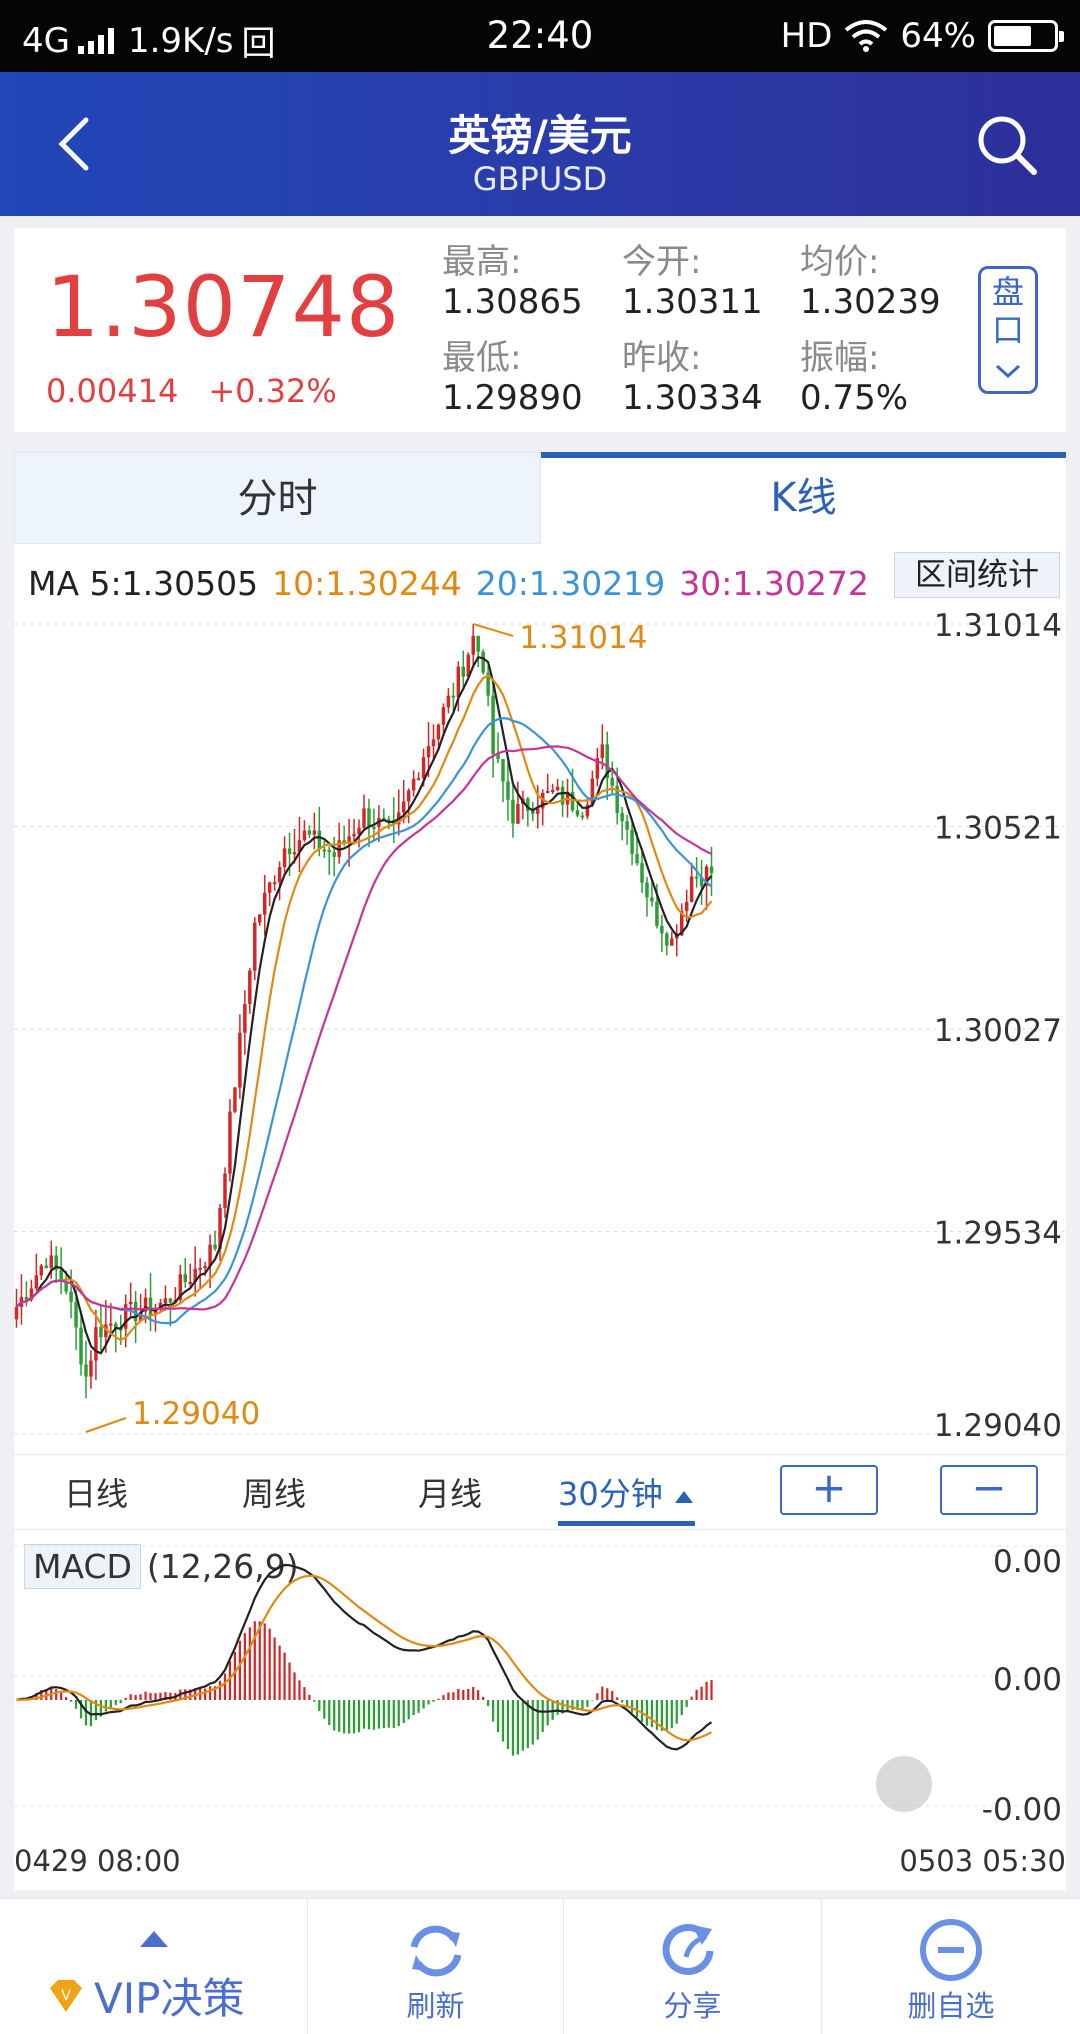 The height and width of the screenshot is (2034, 1080). Describe the element at coordinates (436, 1951) in the screenshot. I see `refresh-icon` at that location.